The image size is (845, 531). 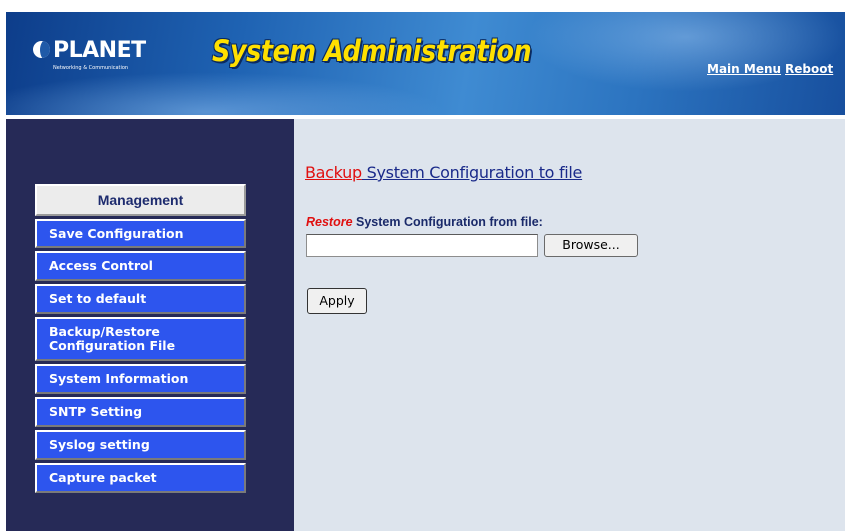 I want to click on menu-item-label: Set to default, so click(x=98, y=298).